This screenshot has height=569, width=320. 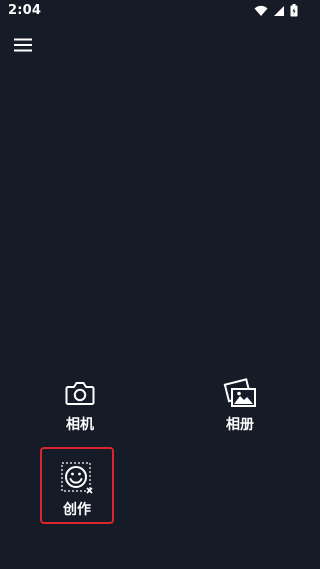 What do you see at coordinates (160, 12) in the screenshot?
I see `status-bar: 2:04` at bounding box center [160, 12].